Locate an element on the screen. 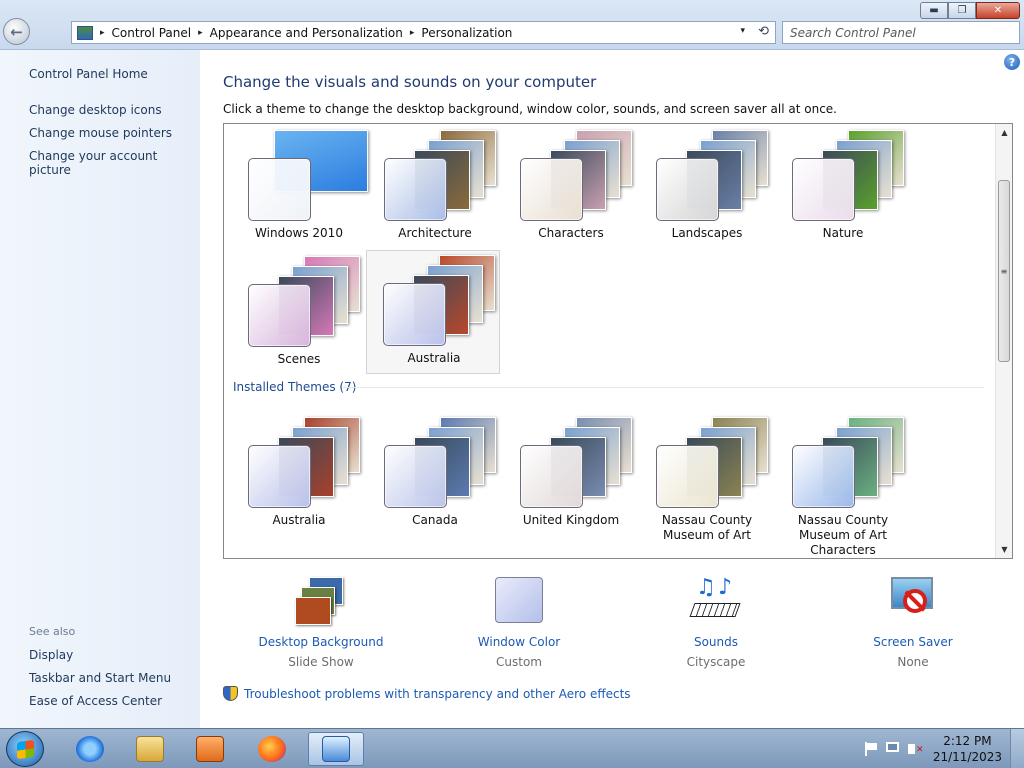 This screenshot has width=1024, height=768. scroll-down-icon: ▼ is located at coordinates (1004, 549).